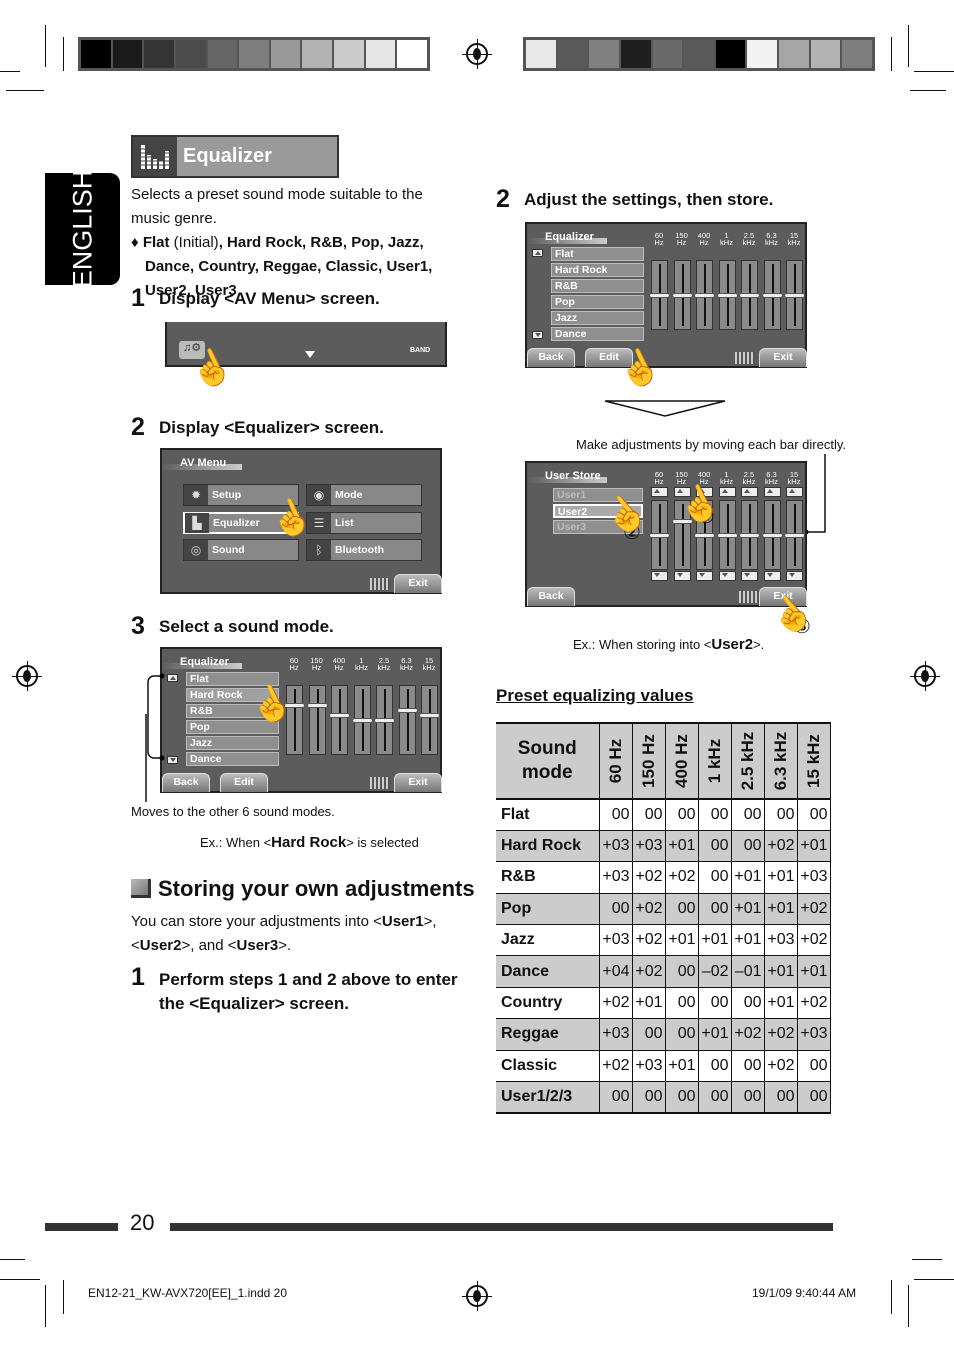  What do you see at coordinates (196, 495) in the screenshot?
I see `gear-icon: ✹` at bounding box center [196, 495].